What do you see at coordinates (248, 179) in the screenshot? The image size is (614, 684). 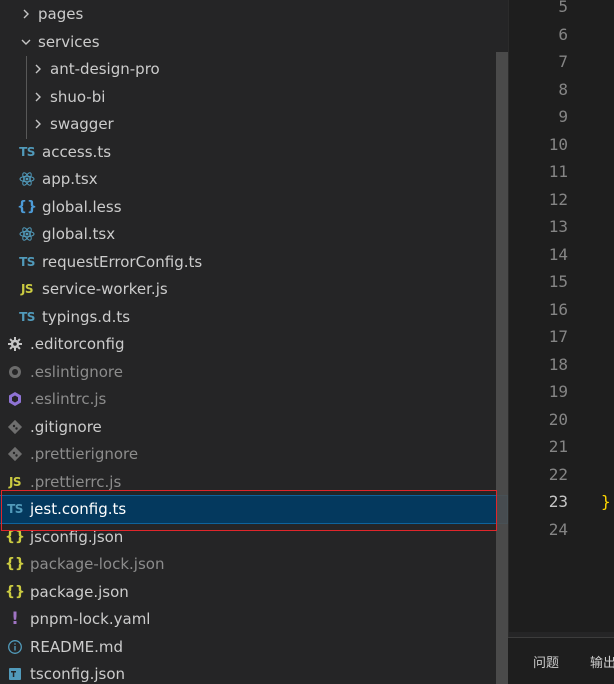 I see `tree-file-app-tsx: app.tsx` at bounding box center [248, 179].